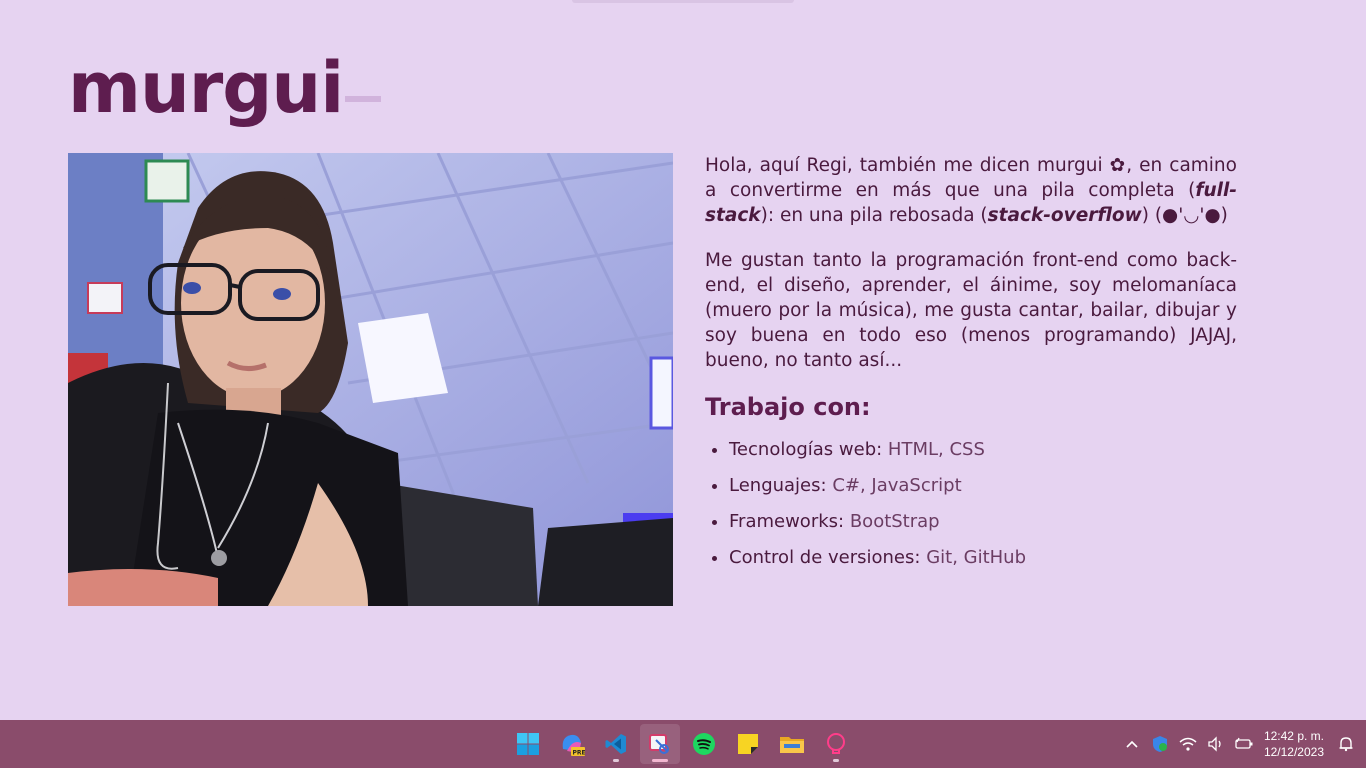  Describe the element at coordinates (363, 99) in the screenshot. I see `logo-cursor` at that location.